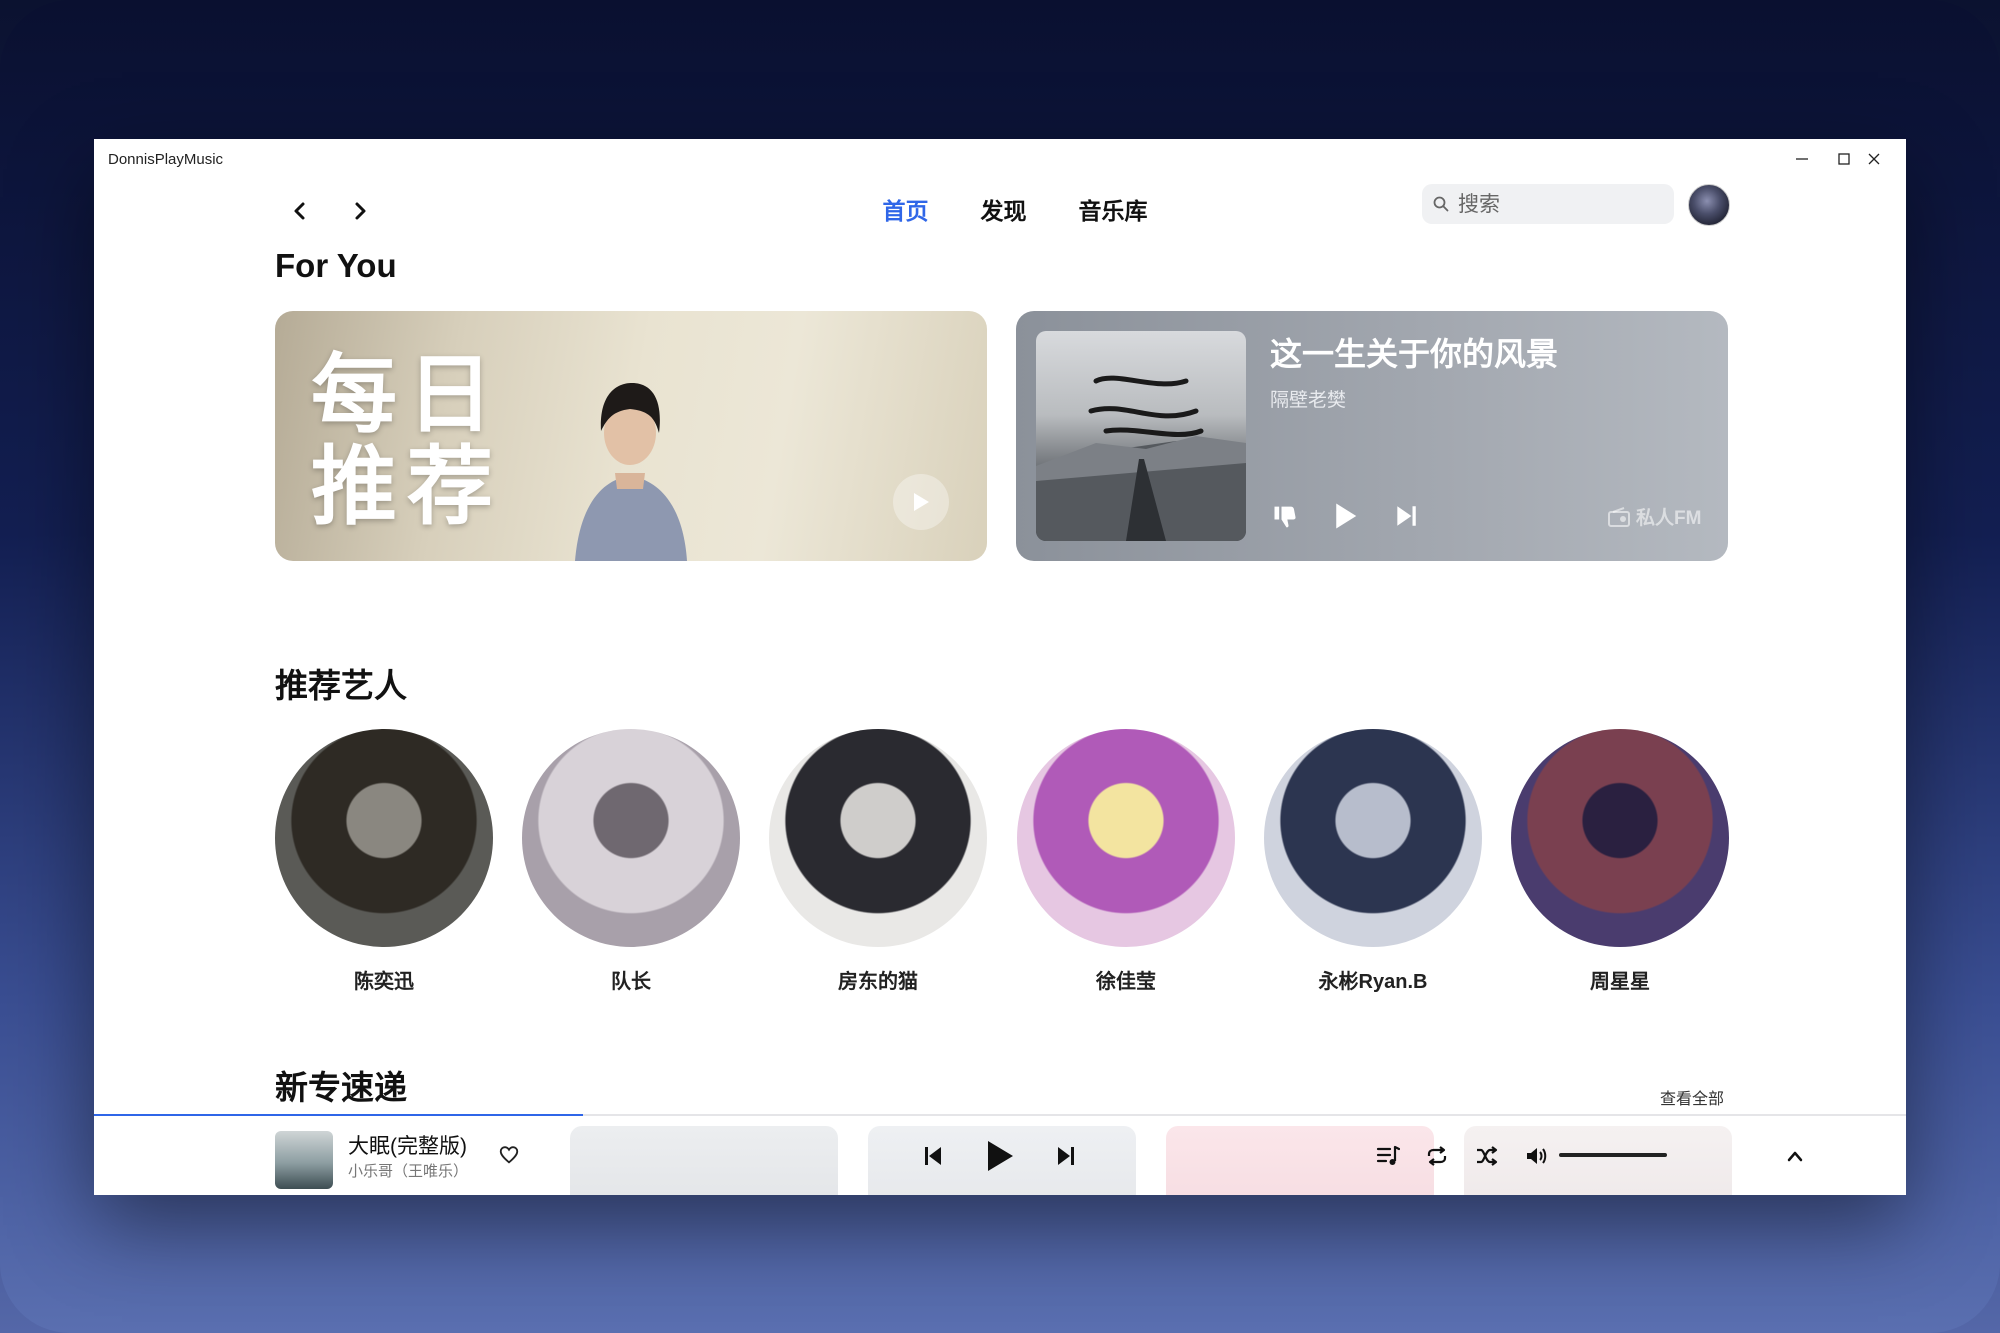 The image size is (2000, 1333). I want to click on next-button, so click(1066, 1156).